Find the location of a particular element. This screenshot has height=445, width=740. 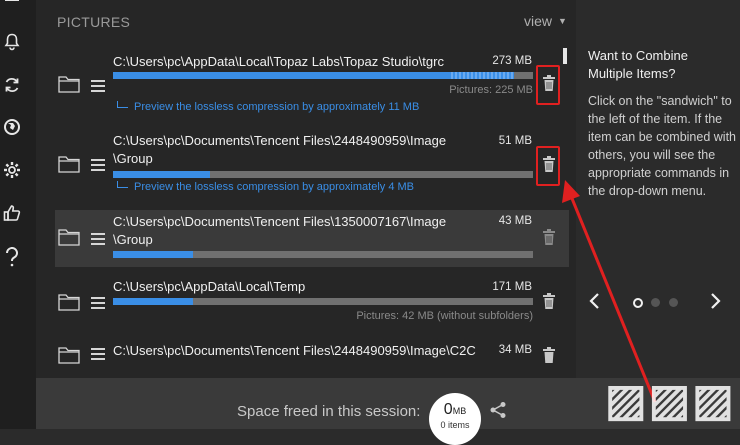

refresh-icon is located at coordinates (12, 85).